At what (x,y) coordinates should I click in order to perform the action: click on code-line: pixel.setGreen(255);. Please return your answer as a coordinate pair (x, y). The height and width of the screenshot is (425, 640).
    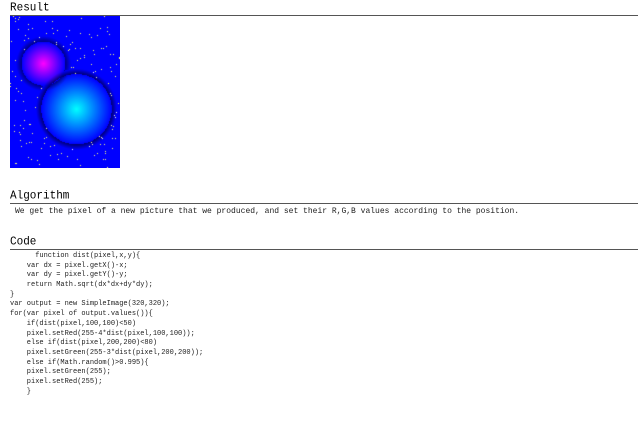
    Looking at the image, I should click on (60, 372).